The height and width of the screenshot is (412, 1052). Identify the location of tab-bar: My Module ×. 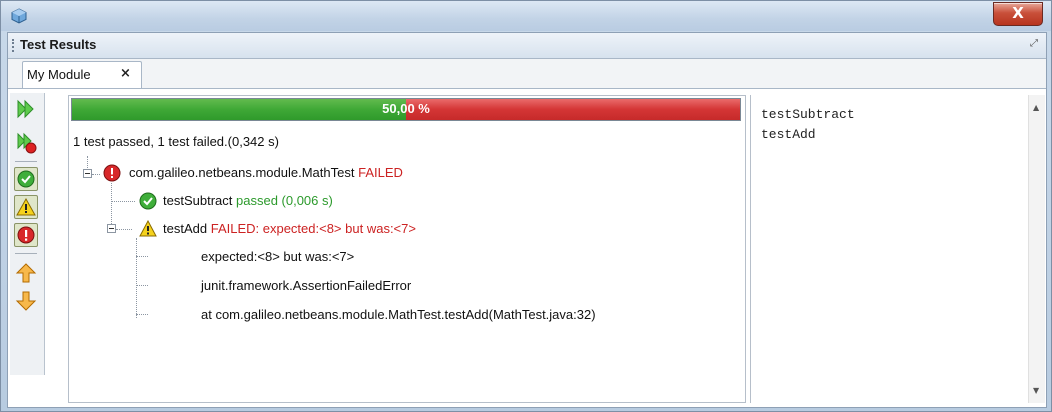
(527, 74).